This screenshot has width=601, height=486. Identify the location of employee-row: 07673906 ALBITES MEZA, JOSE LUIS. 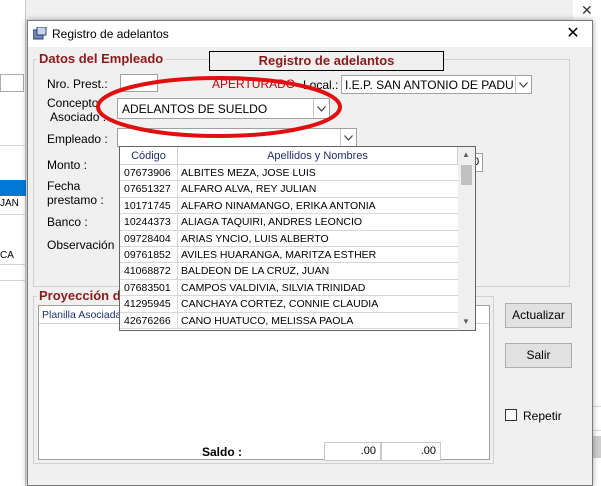
(289, 173).